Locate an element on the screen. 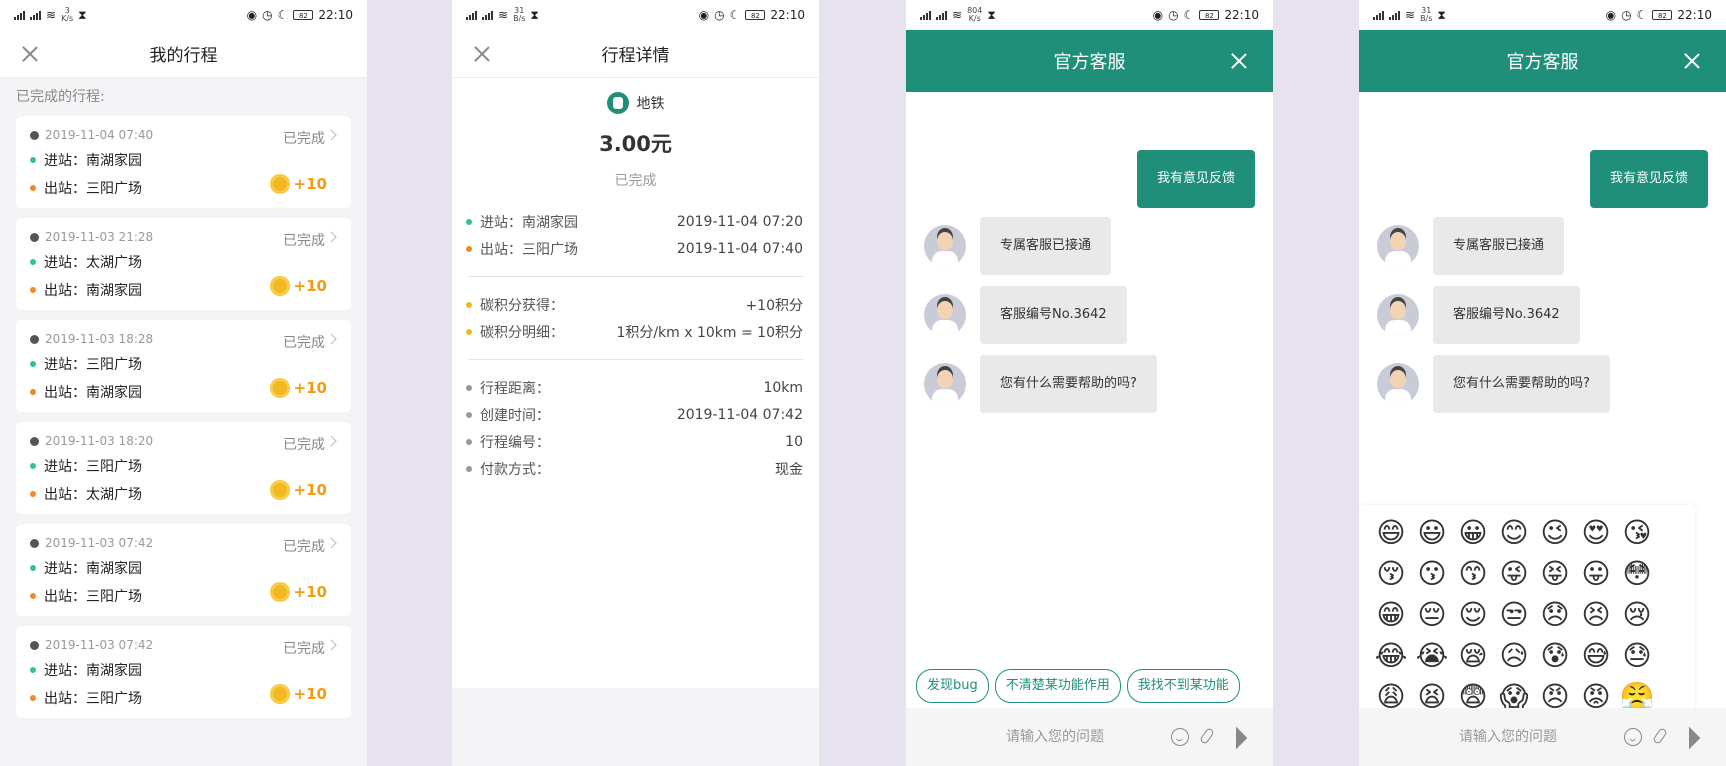 The height and width of the screenshot is (766, 1726). entry-station: 进站：三阳广场 is located at coordinates (183, 364).